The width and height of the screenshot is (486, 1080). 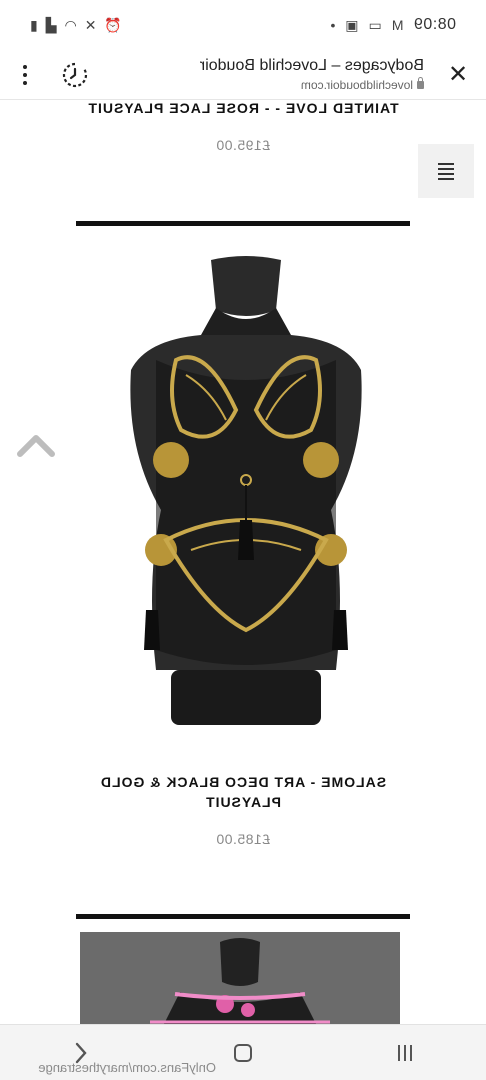 I want to click on product-price-2: £185.00, so click(x=243, y=839).